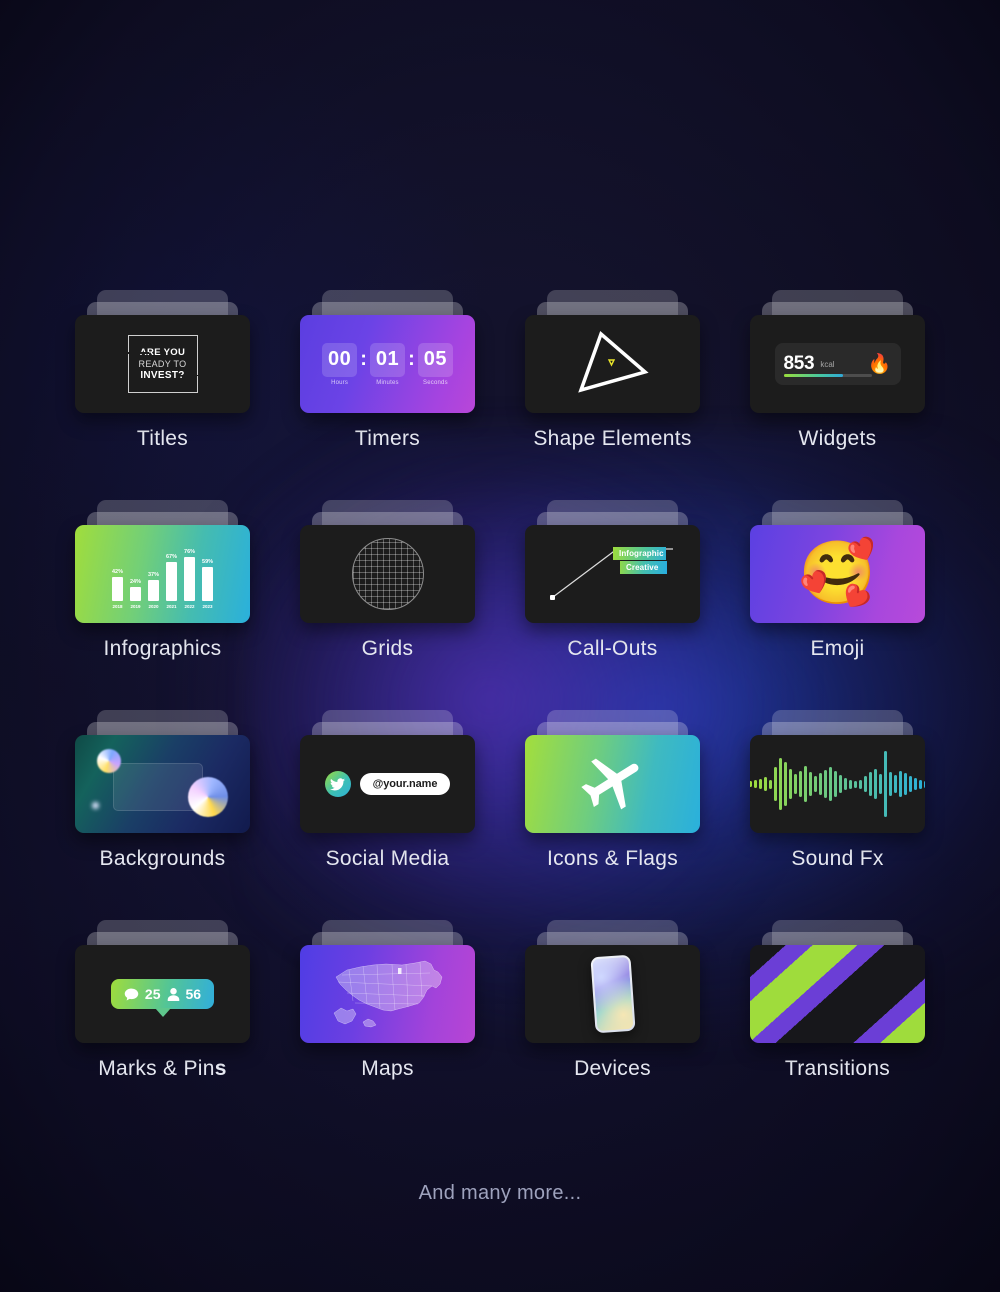 The height and width of the screenshot is (1292, 1000). What do you see at coordinates (612, 561) in the screenshot?
I see `card-stack: Infographic Creative` at bounding box center [612, 561].